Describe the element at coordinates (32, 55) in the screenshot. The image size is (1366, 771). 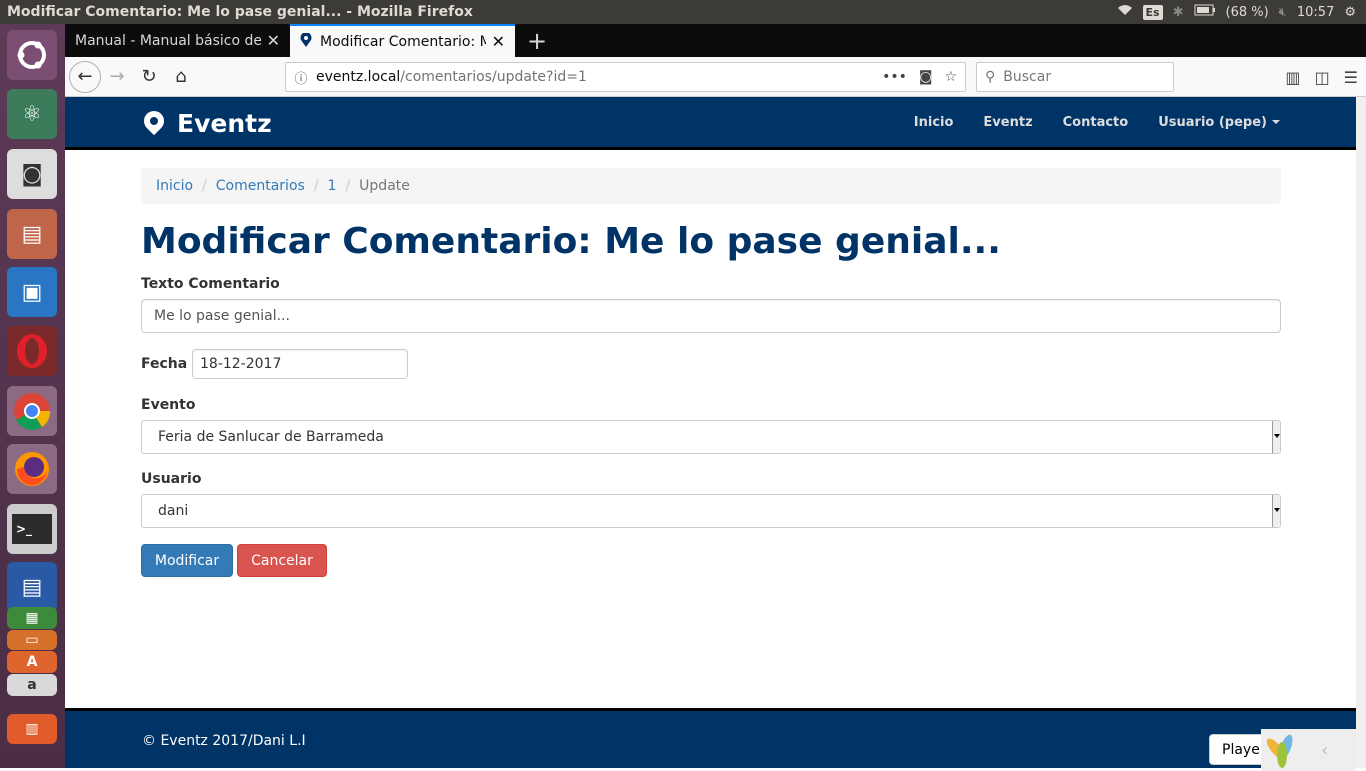
I see `ubuntu-dash-icon` at that location.